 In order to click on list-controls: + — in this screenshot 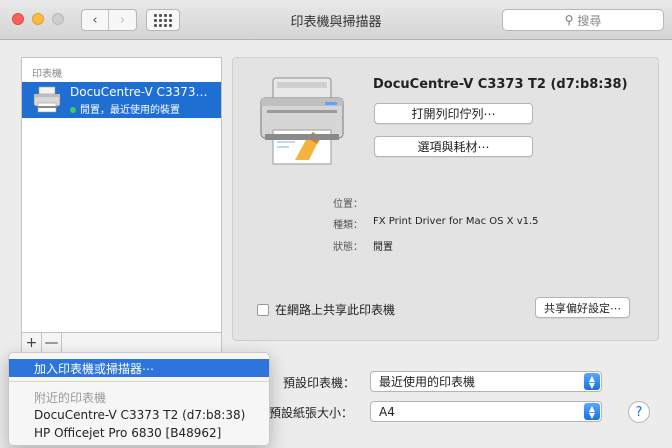, I will do `click(121, 343)`.